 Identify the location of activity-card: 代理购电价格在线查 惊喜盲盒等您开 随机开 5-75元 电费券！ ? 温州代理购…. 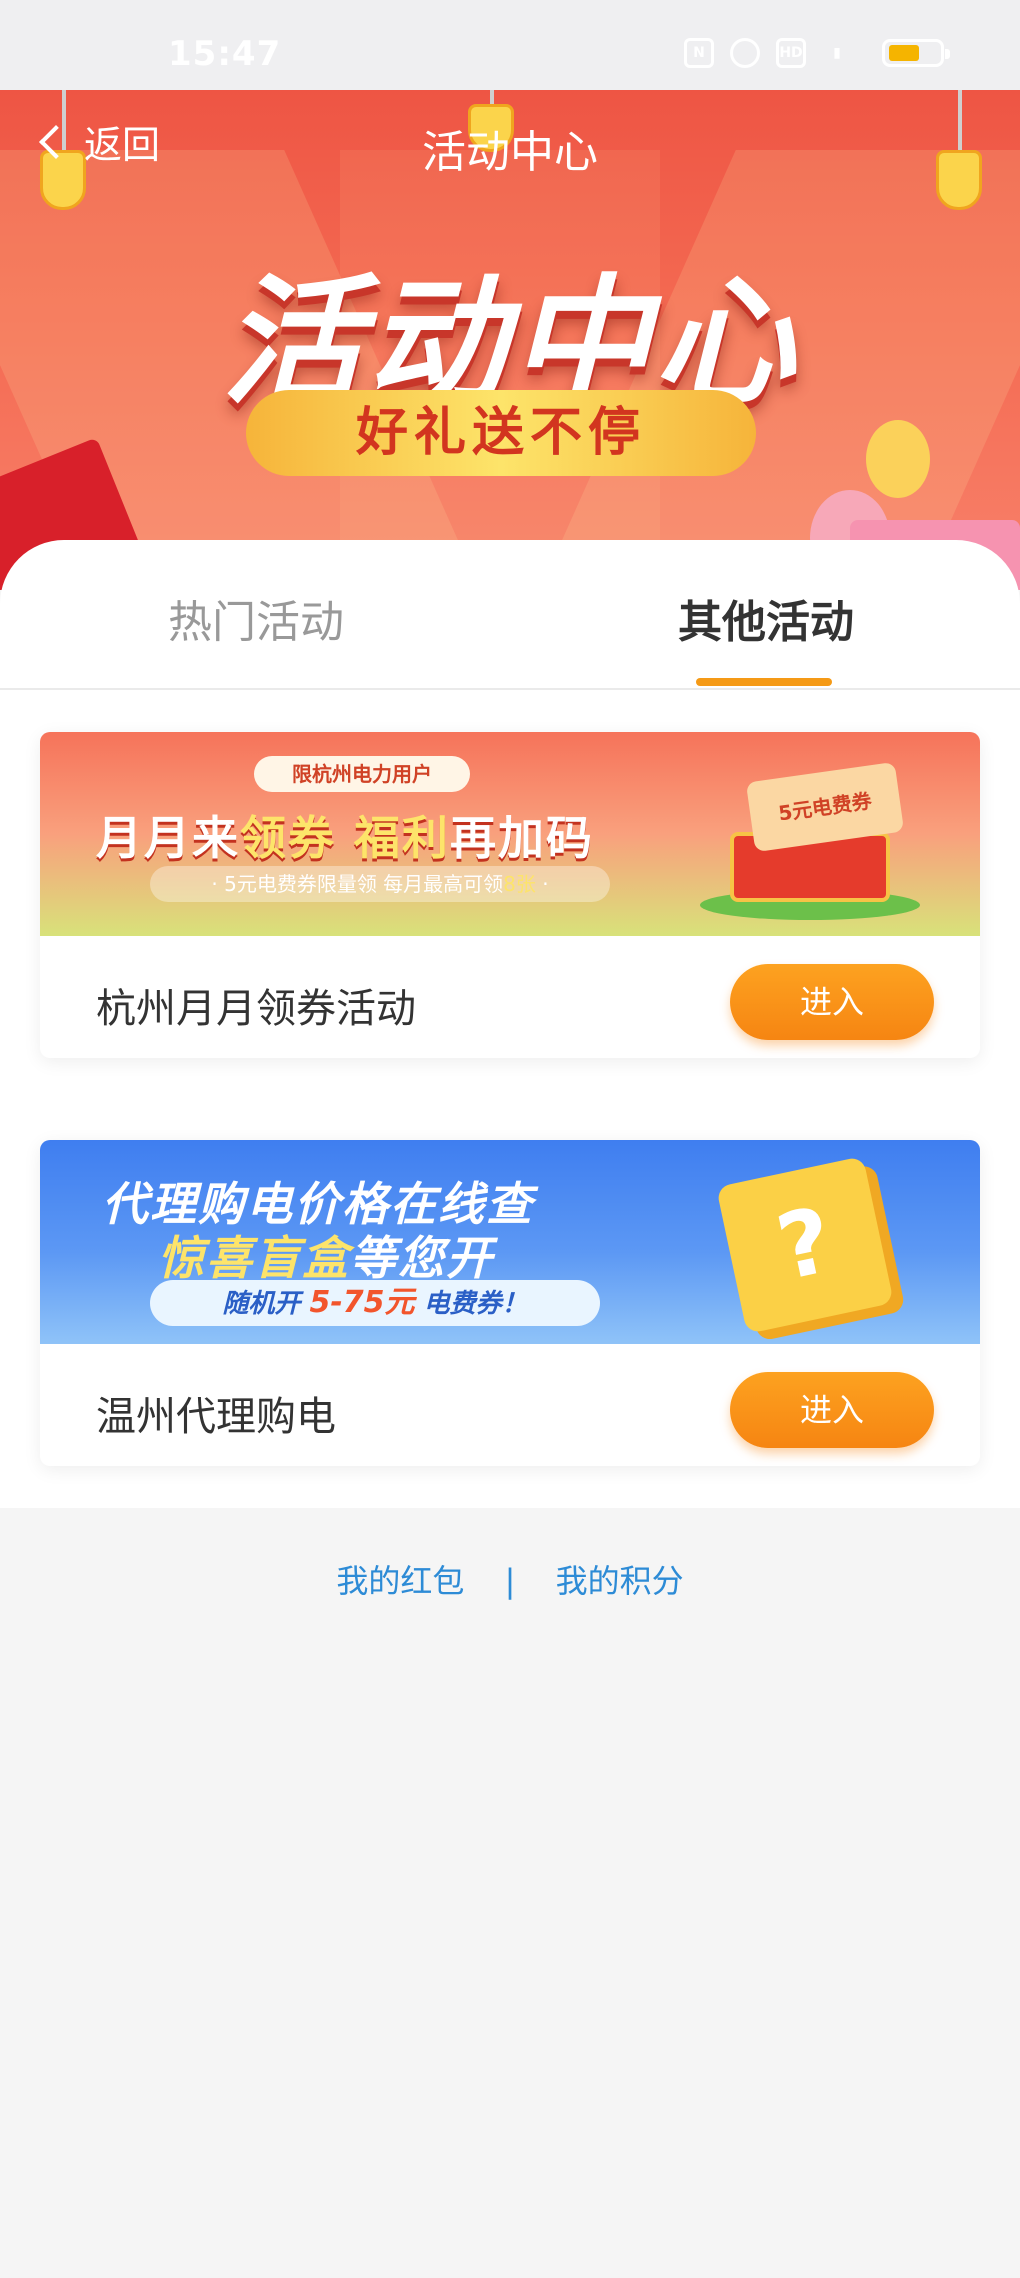
(510, 1303).